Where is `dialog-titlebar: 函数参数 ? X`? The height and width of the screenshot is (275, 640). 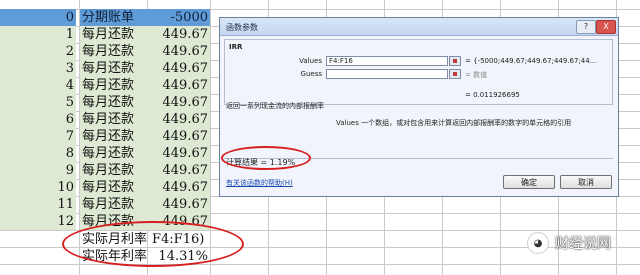
dialog-titlebar: 函数参数 ? X is located at coordinates (419, 27).